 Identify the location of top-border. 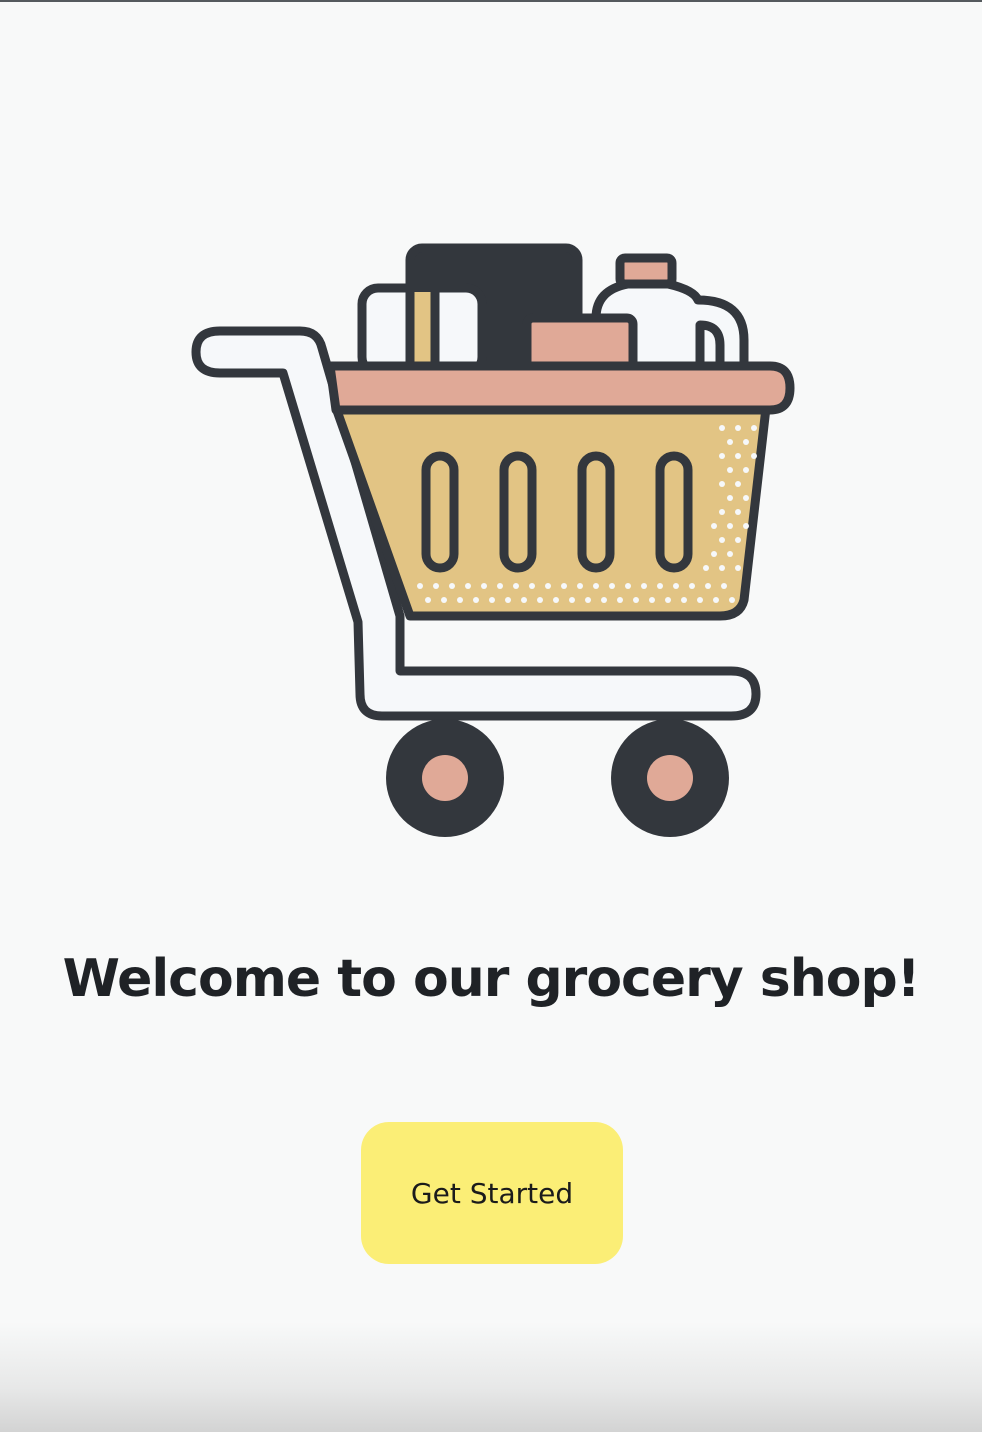
(491, 1).